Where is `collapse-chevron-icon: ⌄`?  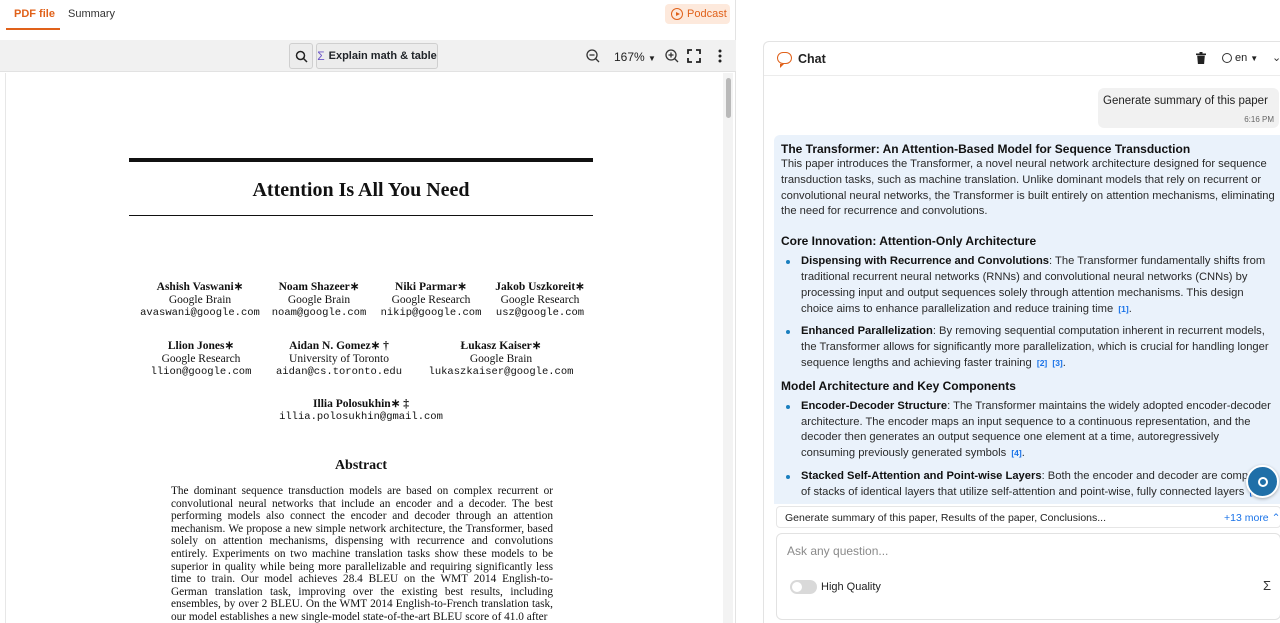 collapse-chevron-icon: ⌄ is located at coordinates (1276, 57).